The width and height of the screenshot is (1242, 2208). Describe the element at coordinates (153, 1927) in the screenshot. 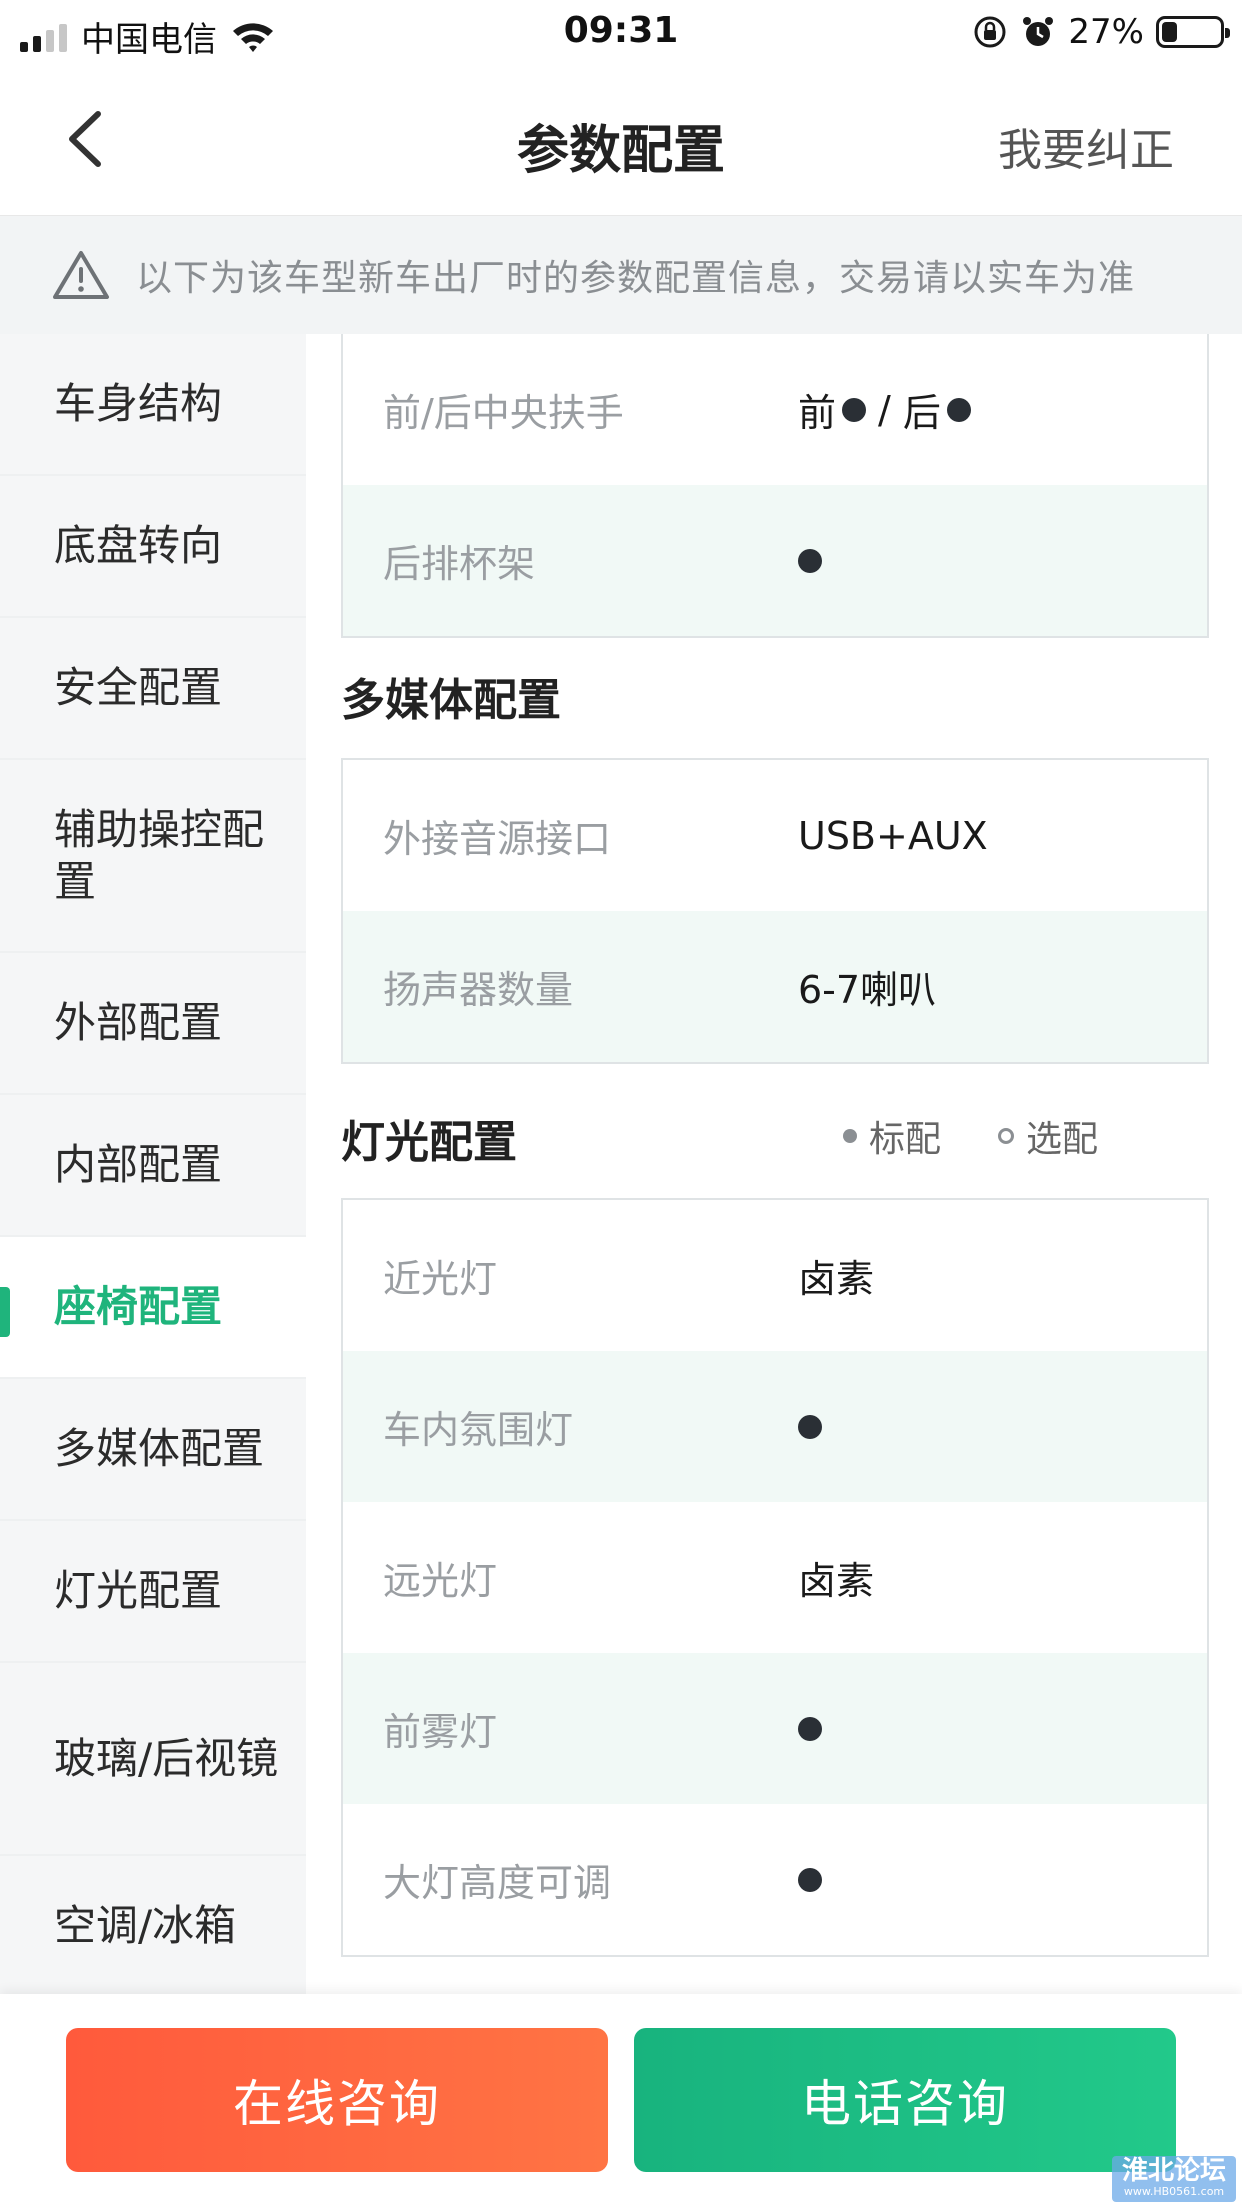

I see `sidebar-item-ac-fridge: 空调/冰箱` at that location.